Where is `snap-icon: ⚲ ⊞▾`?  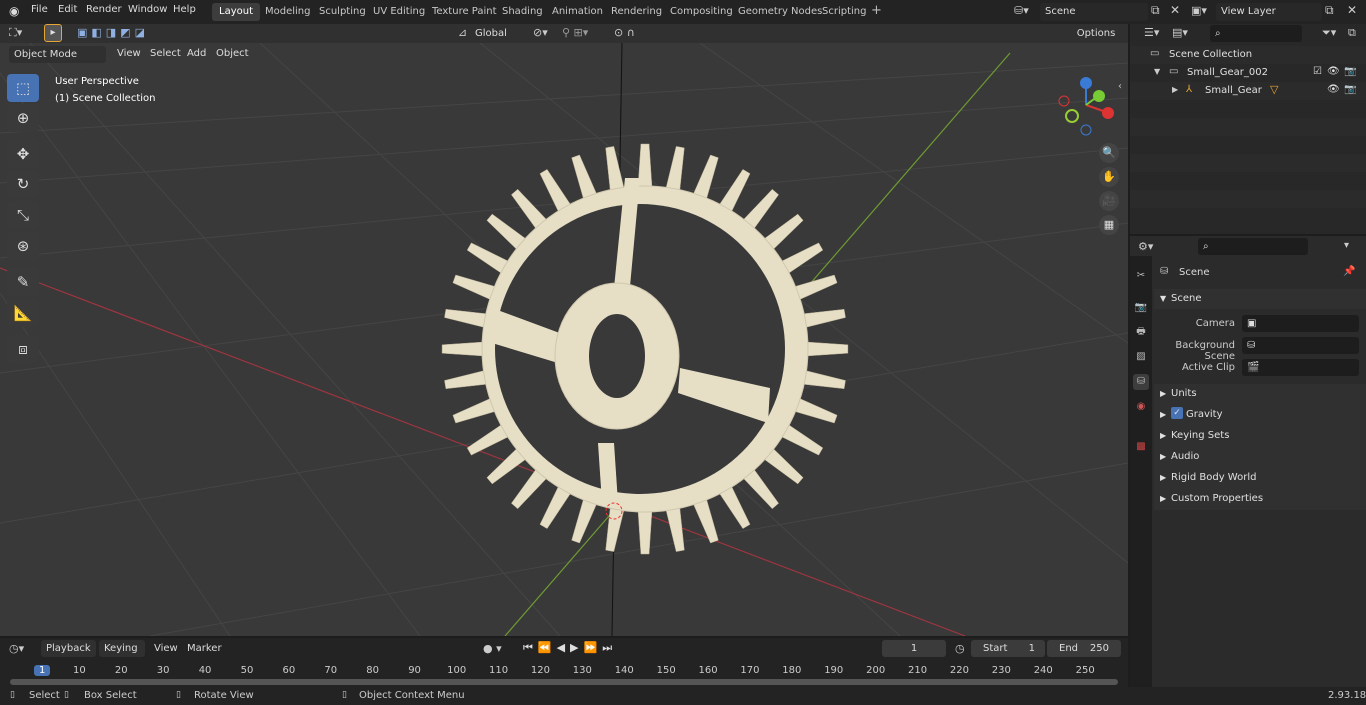
snap-icon: ⚲ ⊞▾ is located at coordinates (575, 32).